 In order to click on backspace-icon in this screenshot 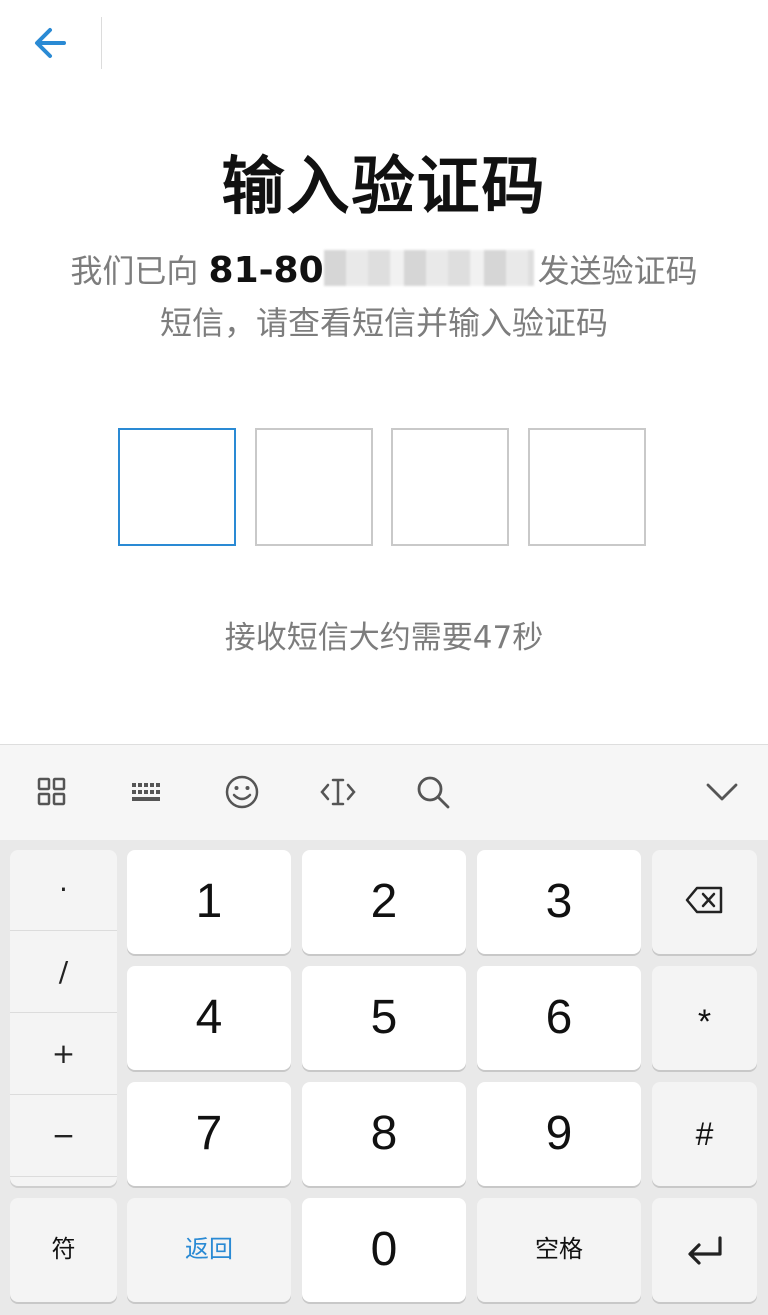, I will do `click(704, 900)`.